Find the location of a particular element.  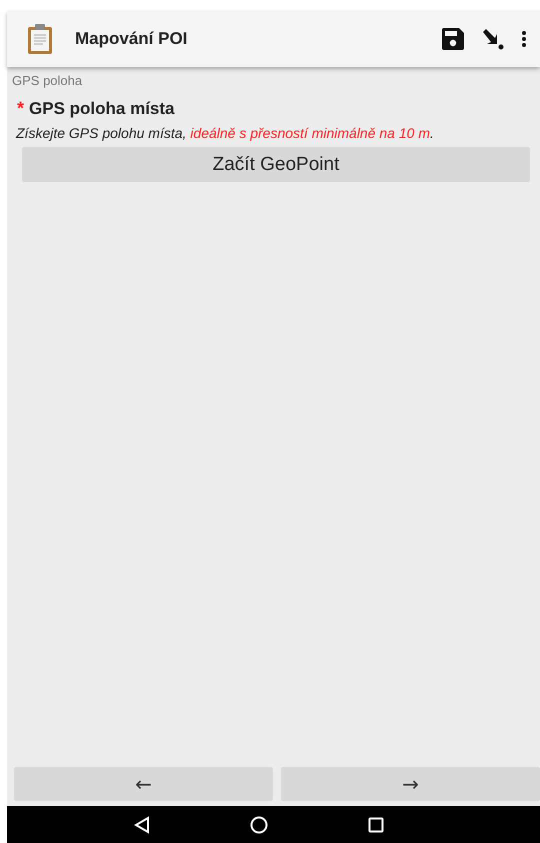

group-label: GPS poloha is located at coordinates (47, 80).